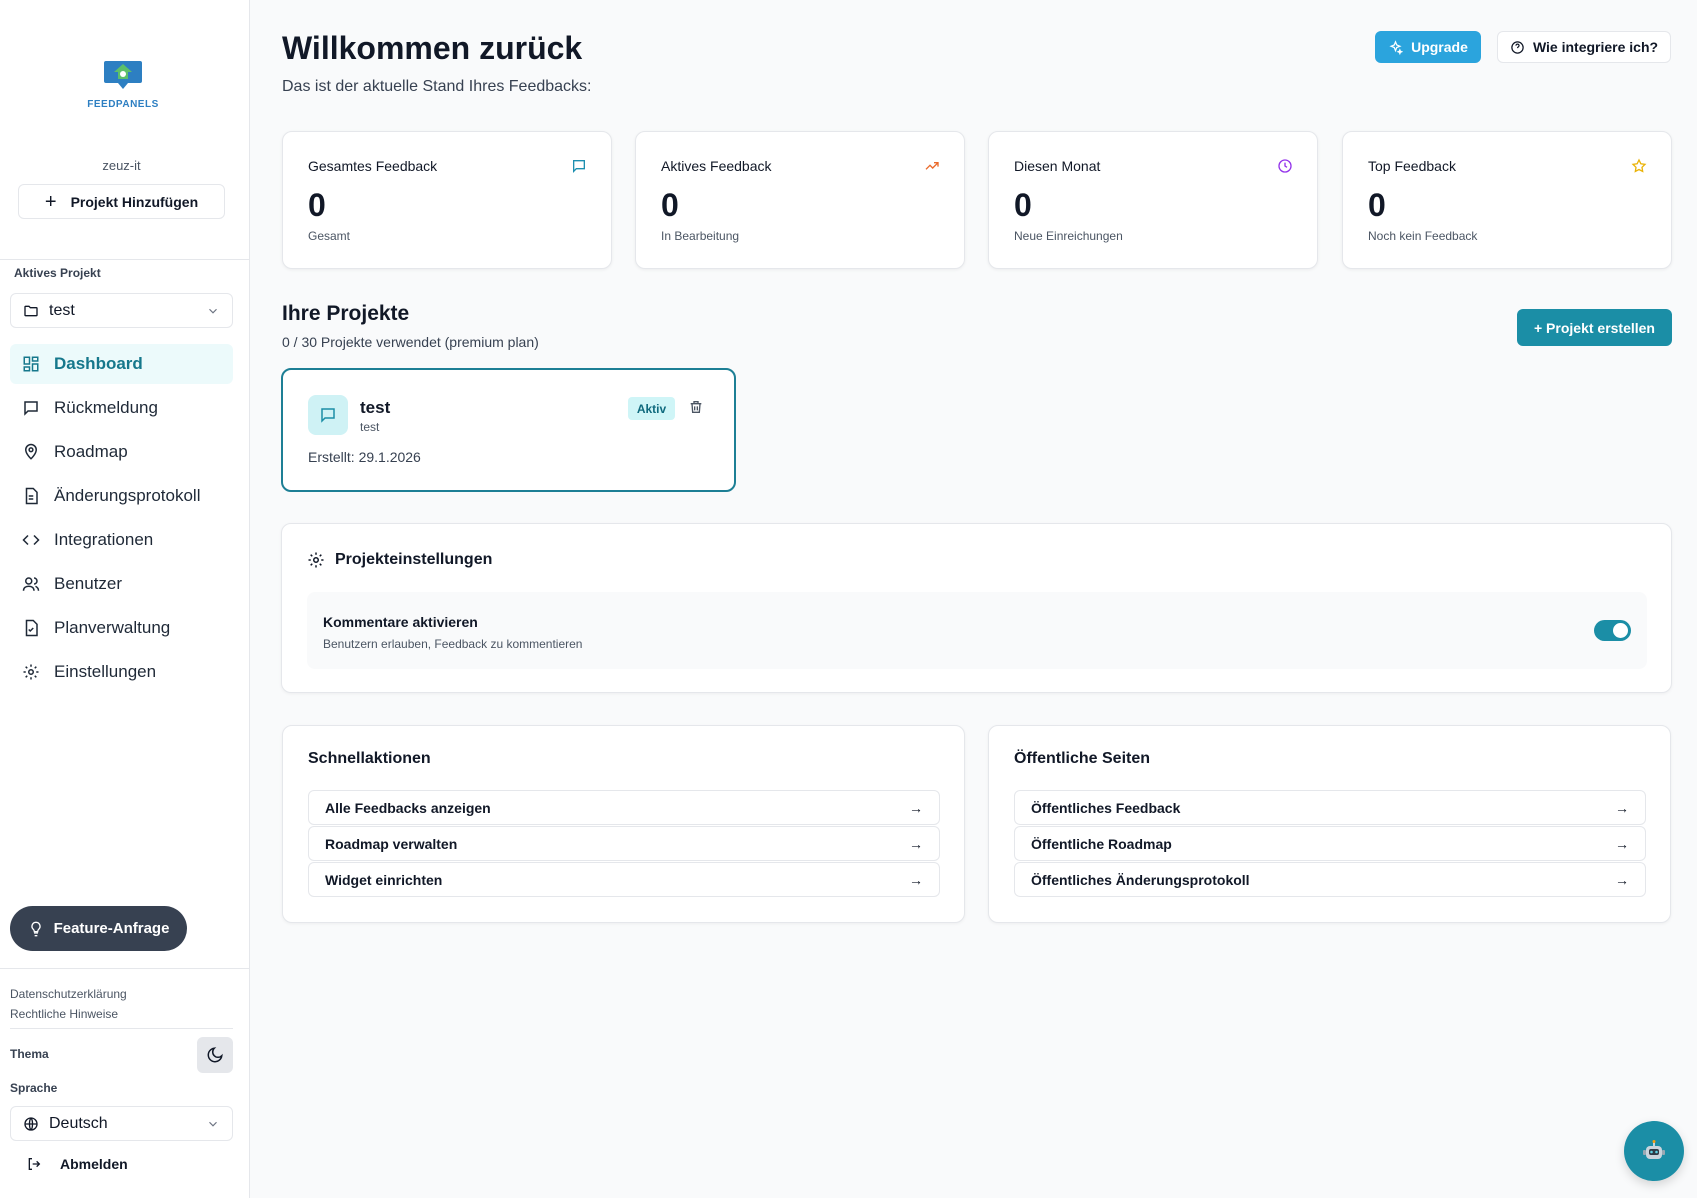  I want to click on upgrade-button: Upgrade, so click(1428, 47).